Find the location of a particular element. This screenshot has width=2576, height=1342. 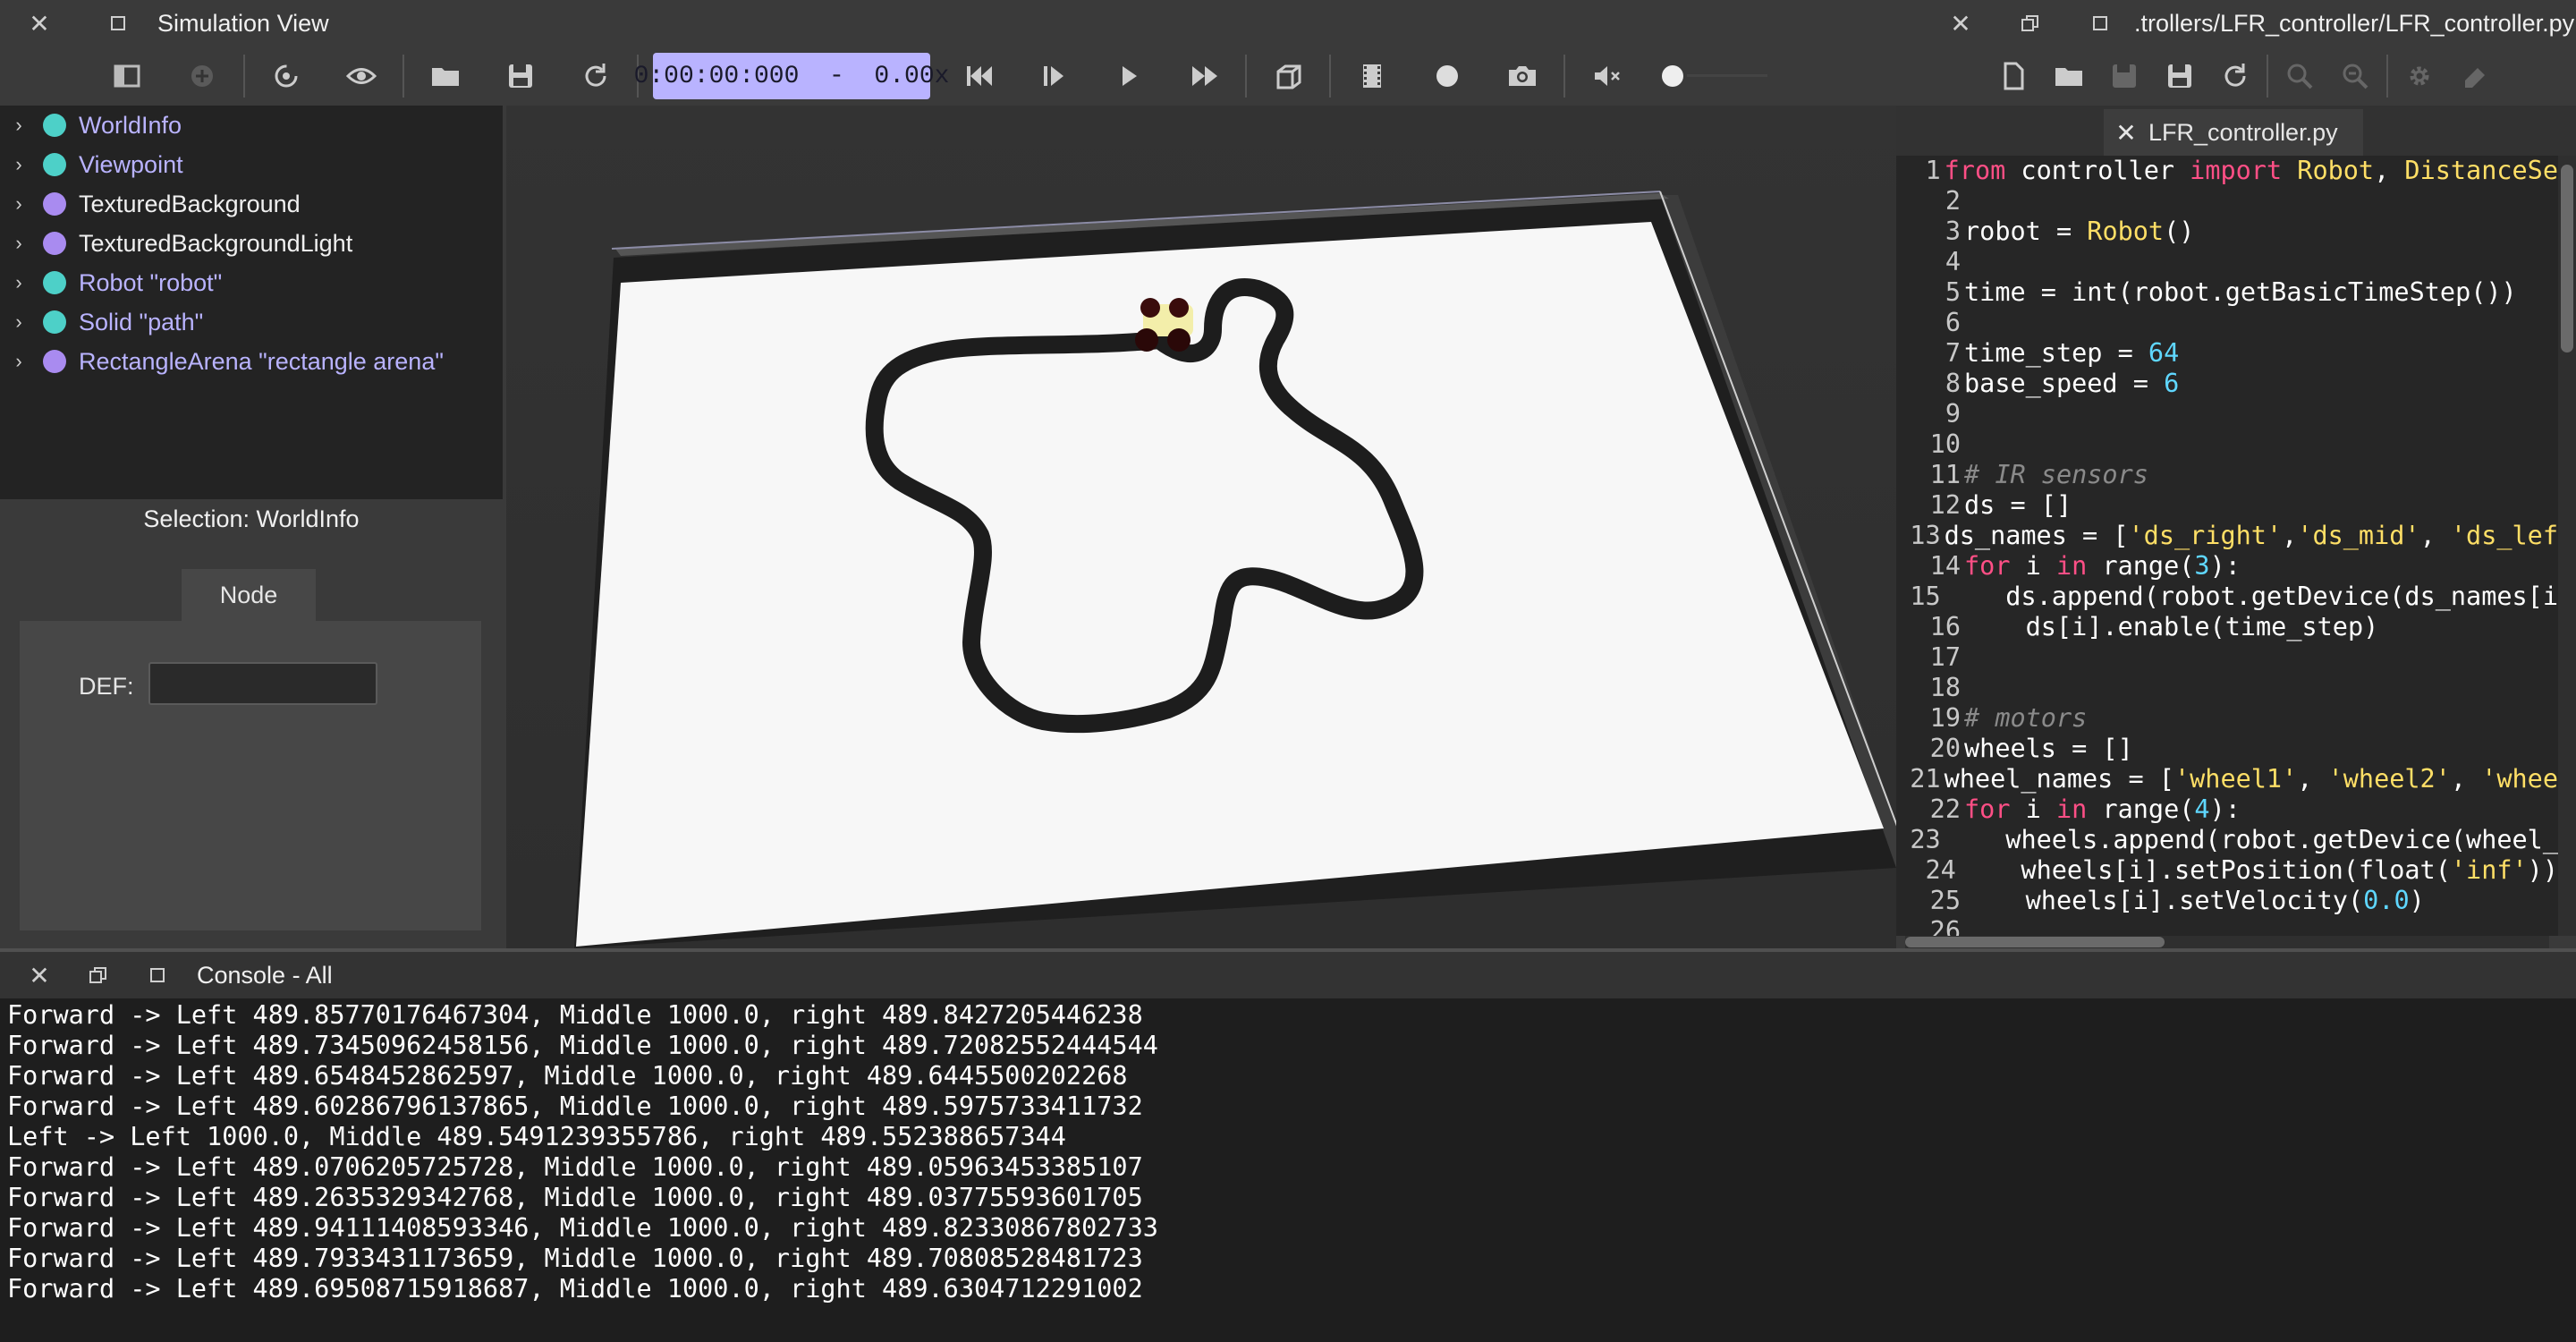

record-button is located at coordinates (1447, 76).